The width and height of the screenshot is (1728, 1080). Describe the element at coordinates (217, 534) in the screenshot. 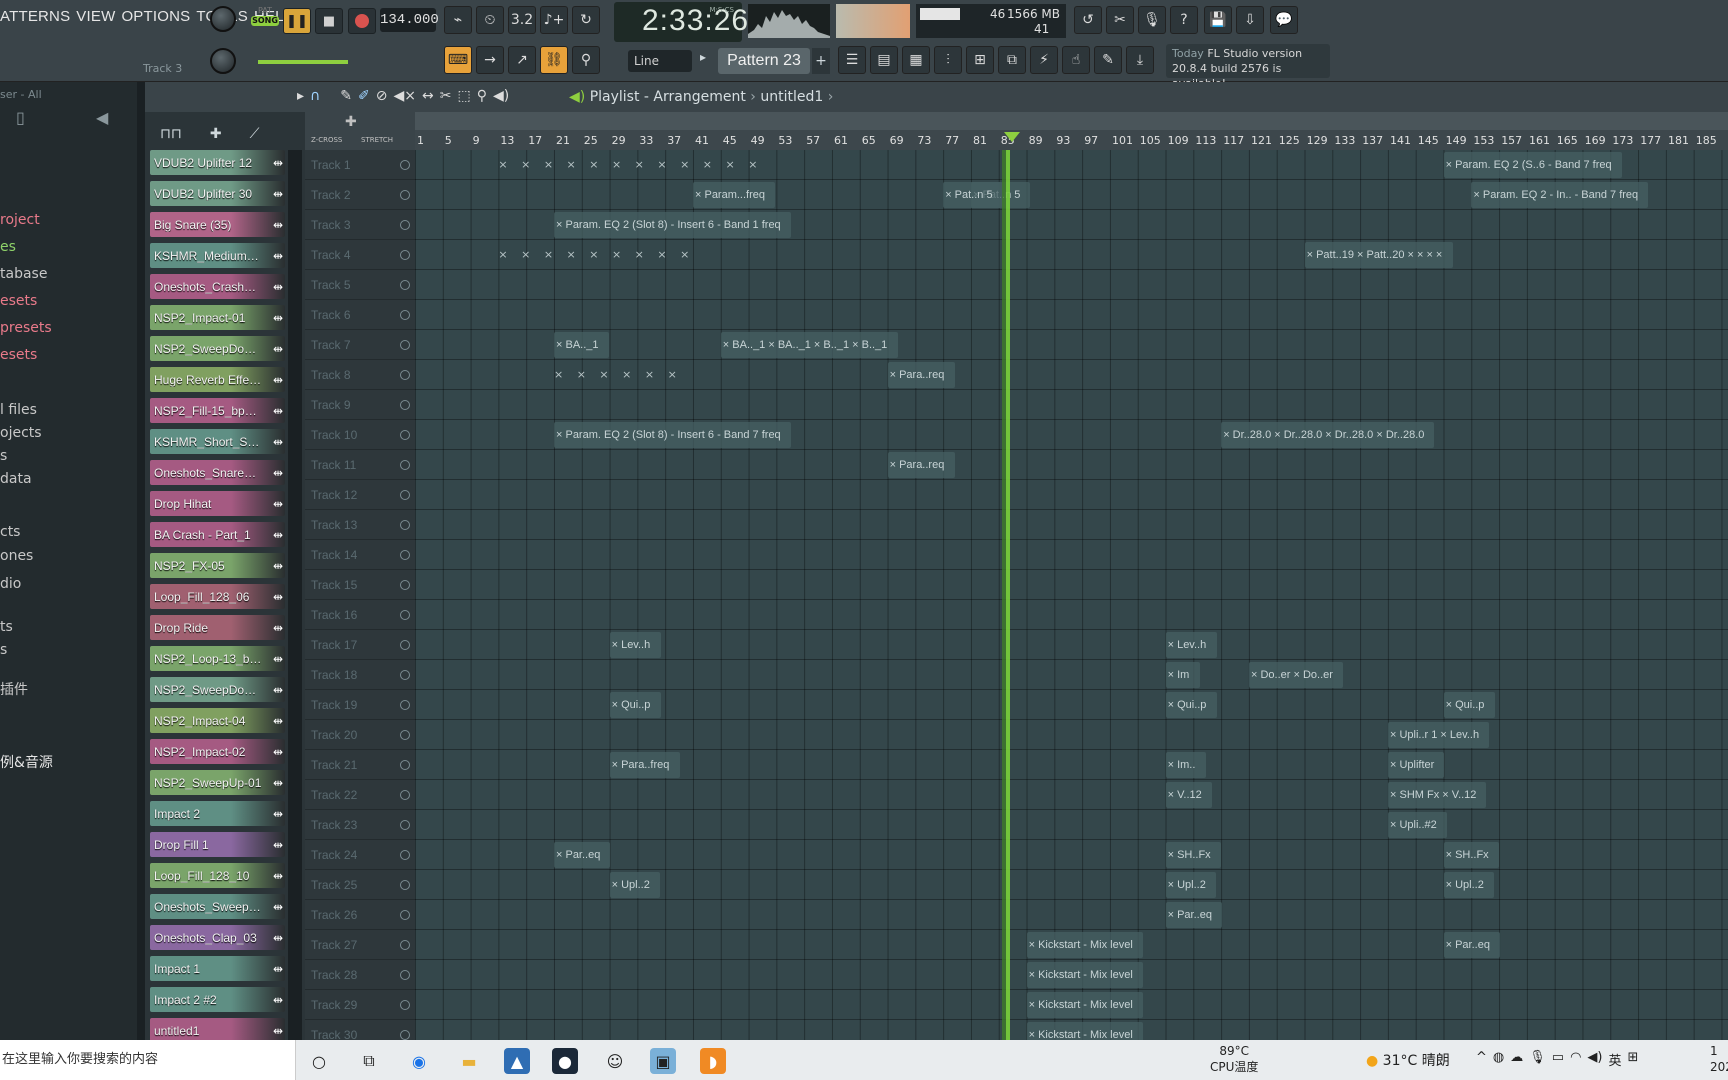

I see `channel-button: BA Crash - Part_1 ⇹` at that location.